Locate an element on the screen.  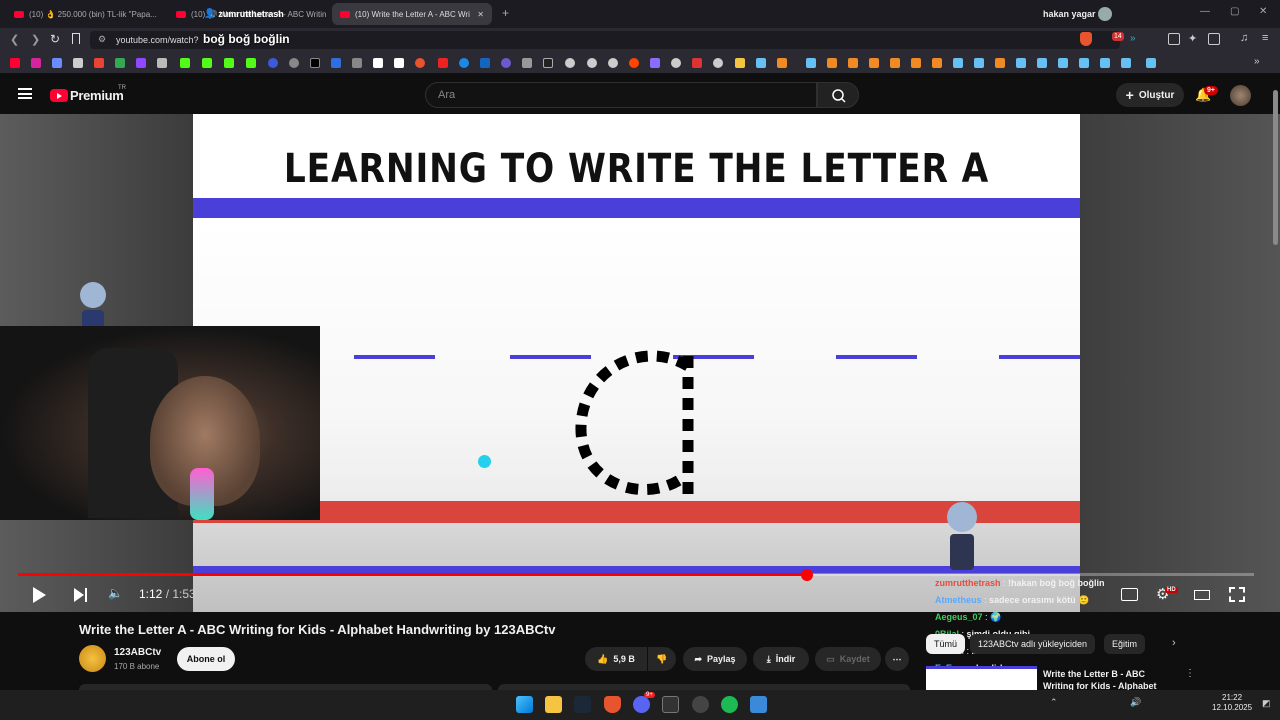
next-video-thumbnail is located at coordinates (981, 678).